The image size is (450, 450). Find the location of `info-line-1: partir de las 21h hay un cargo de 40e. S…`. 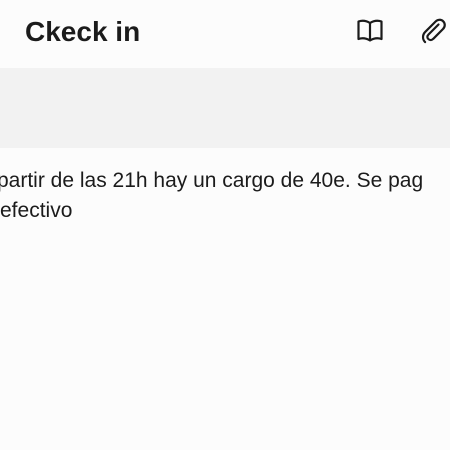

info-line-1: partir de las 21h hay un cargo de 40e. S… is located at coordinates (212, 180).